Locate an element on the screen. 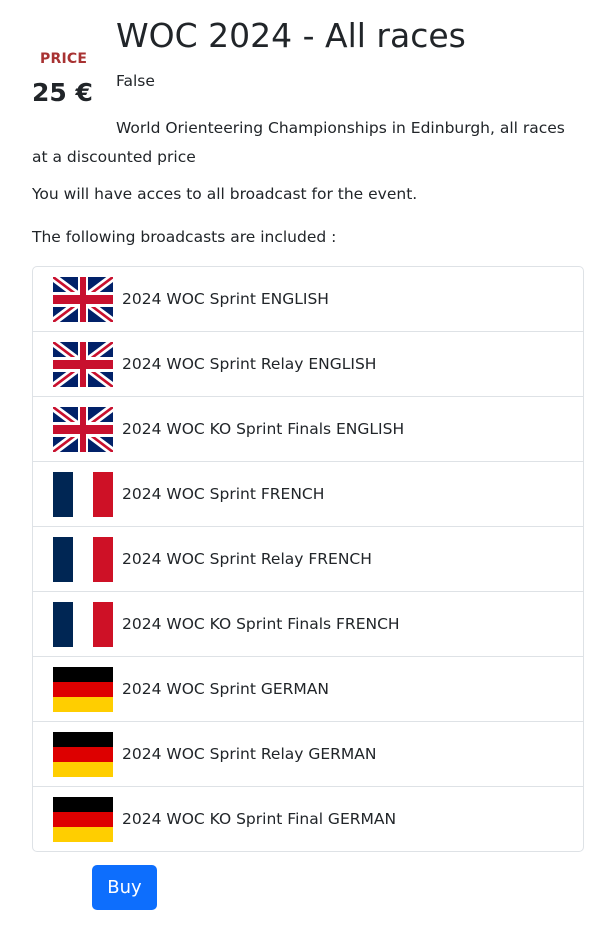  list-item-label: 2024 WOC Sprint FRENCH is located at coordinates (223, 494).